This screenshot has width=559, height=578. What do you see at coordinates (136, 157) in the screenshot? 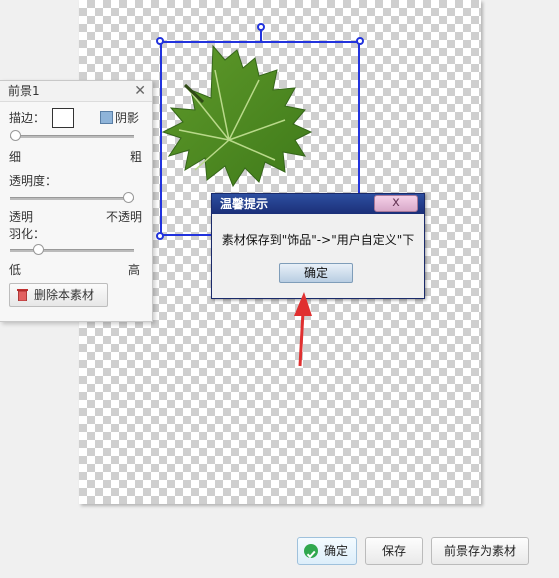
I see `thick-label: 粗` at bounding box center [136, 157].